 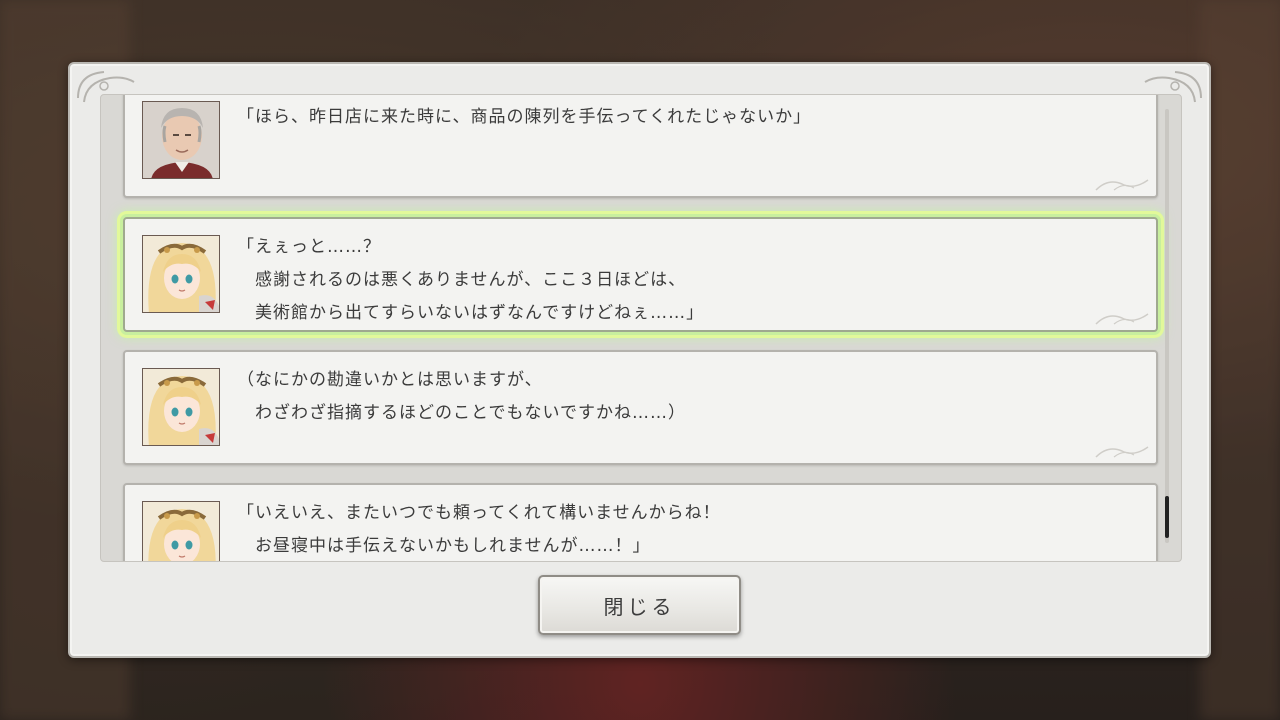 What do you see at coordinates (181, 140) in the screenshot?
I see `shopkeeper-portrait` at bounding box center [181, 140].